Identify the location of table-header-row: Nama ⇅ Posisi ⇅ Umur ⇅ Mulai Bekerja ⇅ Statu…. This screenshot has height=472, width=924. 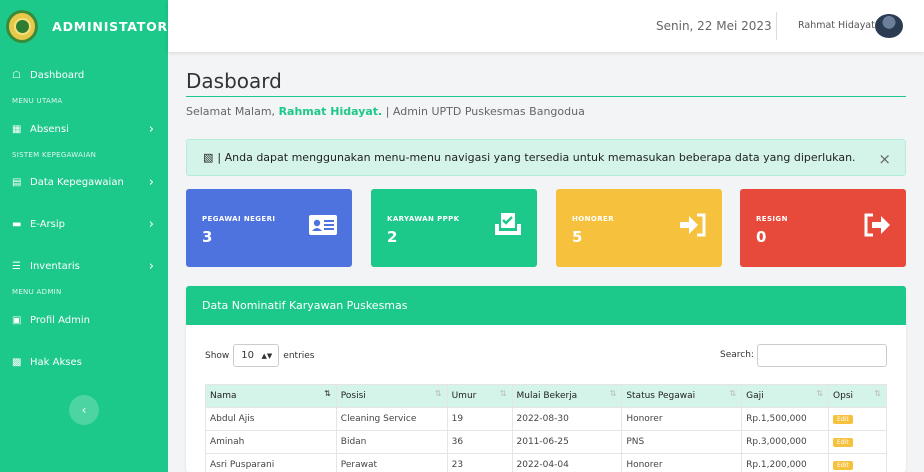
(546, 396).